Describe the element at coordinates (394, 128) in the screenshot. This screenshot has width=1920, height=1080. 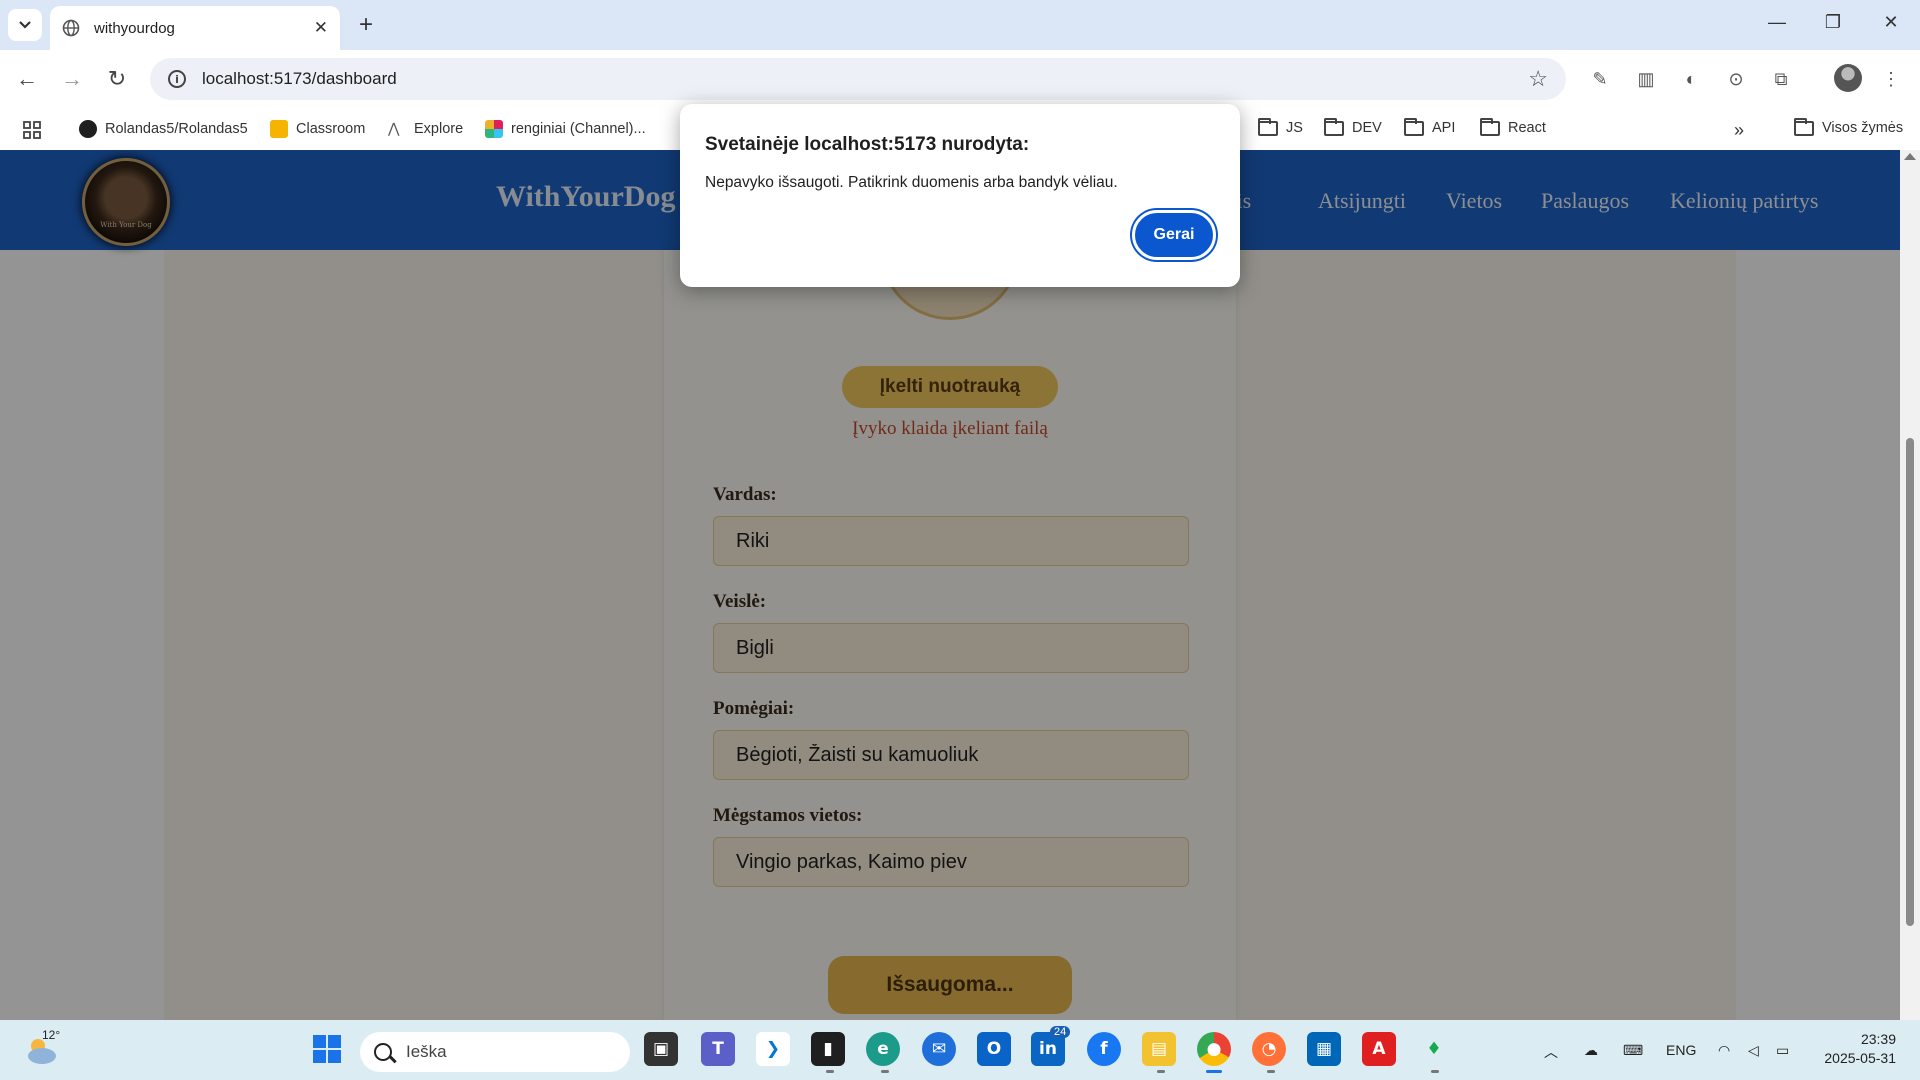
I see `explore-icon: ⋀` at that location.